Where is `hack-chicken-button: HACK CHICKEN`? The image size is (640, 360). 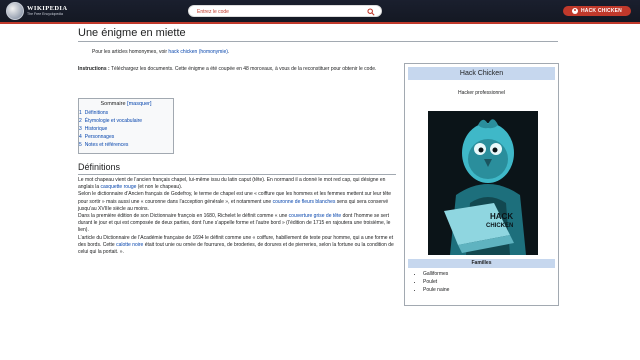 hack-chicken-button: HACK CHICKEN is located at coordinates (597, 11).